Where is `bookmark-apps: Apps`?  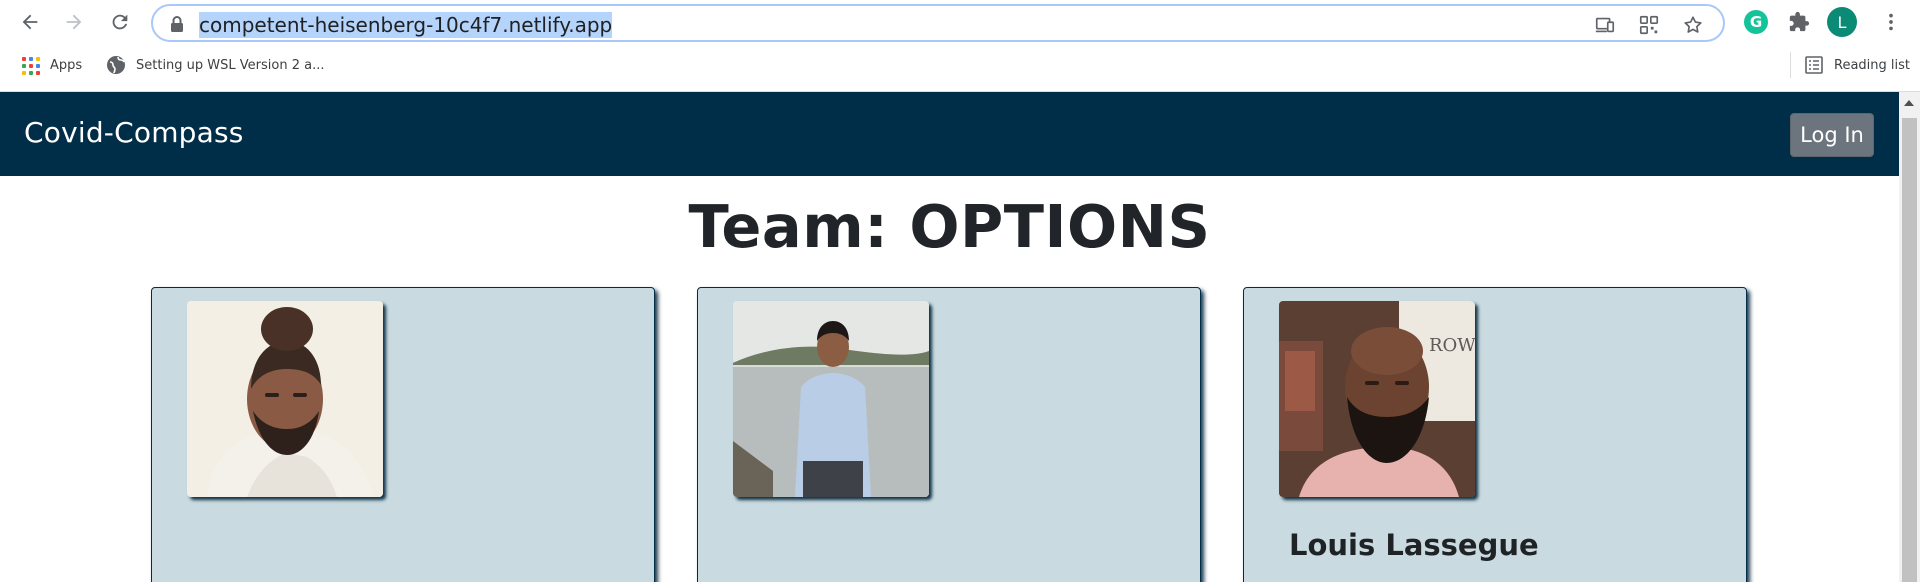 bookmark-apps: Apps is located at coordinates (51, 65).